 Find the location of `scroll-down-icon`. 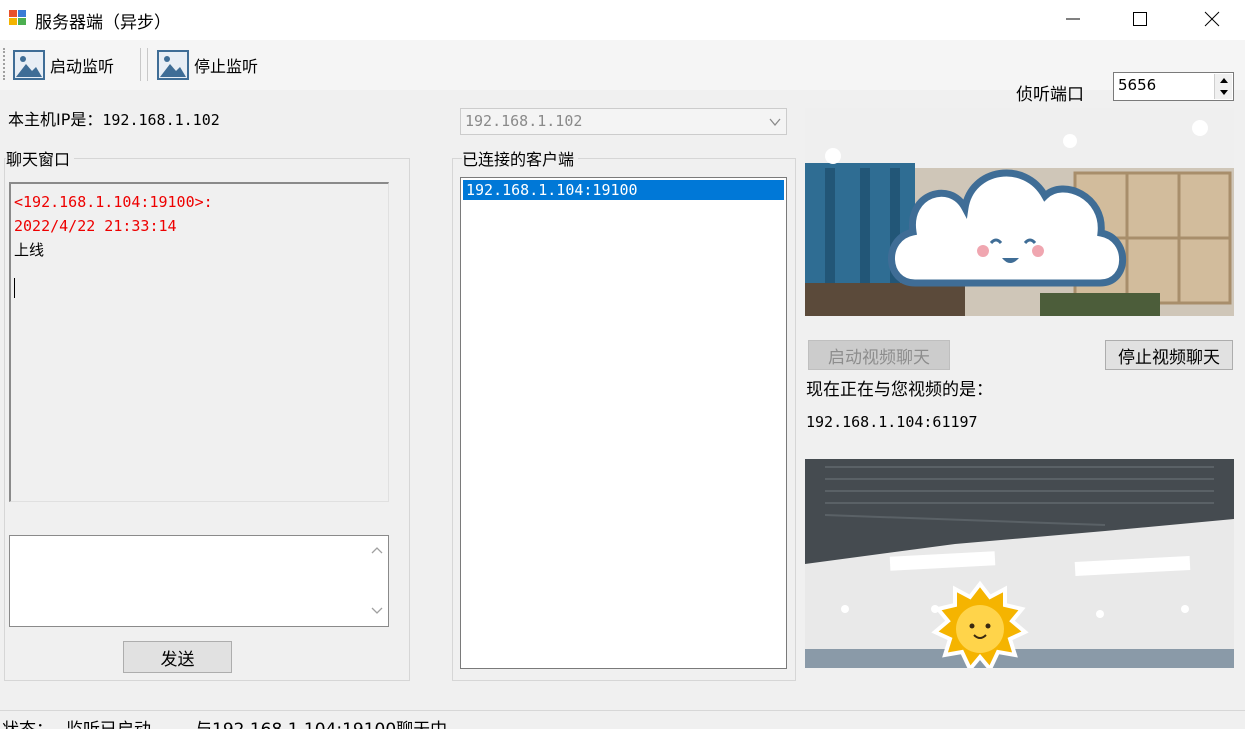

scroll-down-icon is located at coordinates (377, 610).